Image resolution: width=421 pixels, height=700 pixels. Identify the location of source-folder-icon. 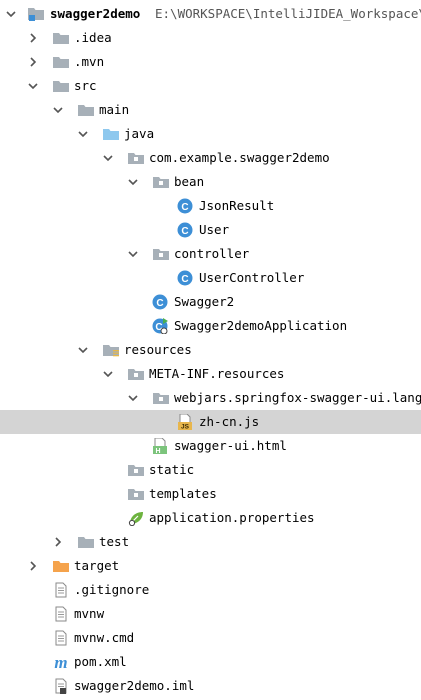
(111, 134).